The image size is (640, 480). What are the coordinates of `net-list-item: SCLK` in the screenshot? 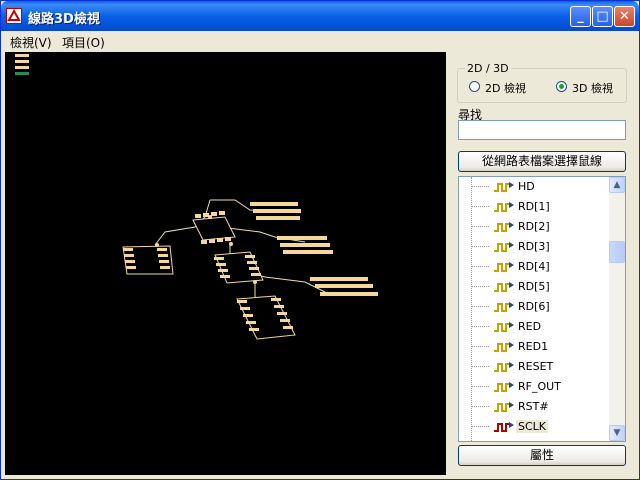 It's located at (534, 427).